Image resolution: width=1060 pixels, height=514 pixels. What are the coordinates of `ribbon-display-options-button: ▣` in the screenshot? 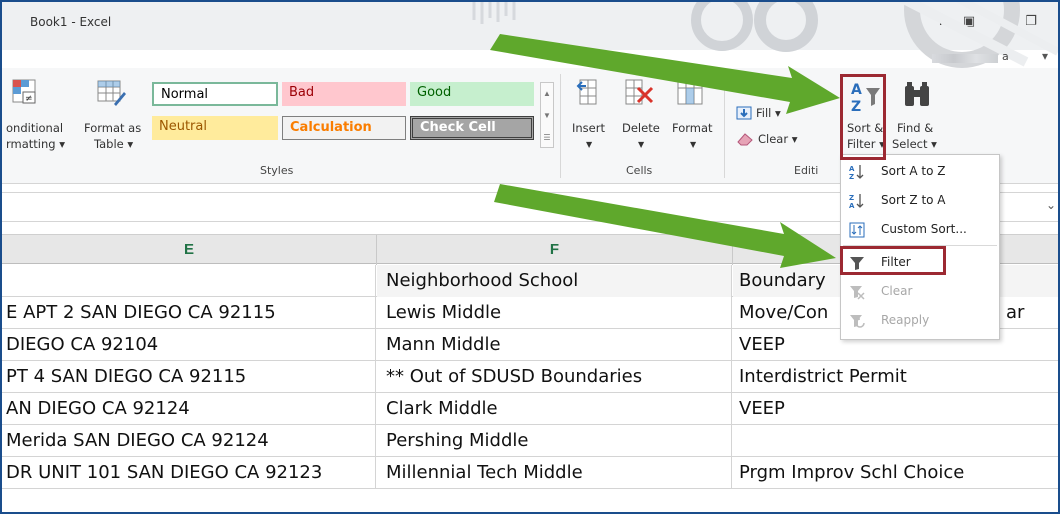 It's located at (969, 21).